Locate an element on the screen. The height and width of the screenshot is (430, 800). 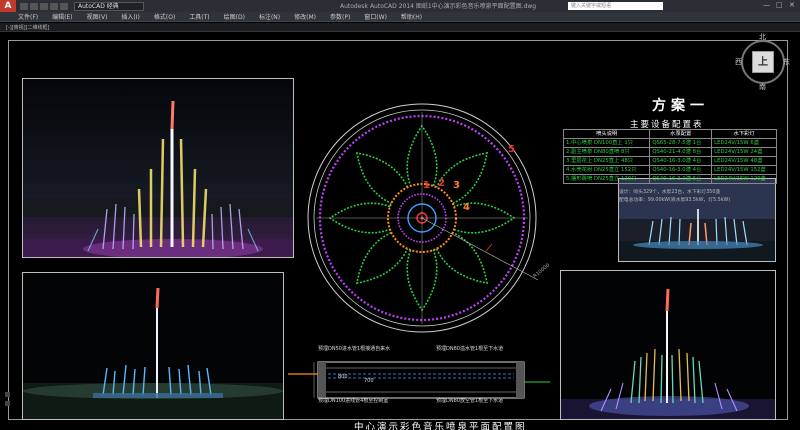
ring-label-3: 3 is located at coordinates (456, 185).